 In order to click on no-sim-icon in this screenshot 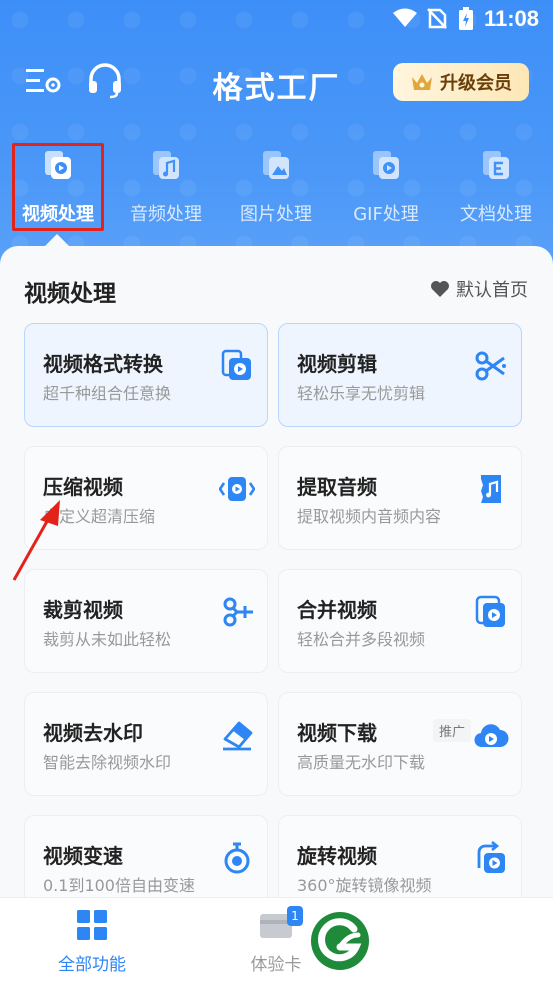, I will do `click(437, 18)`.